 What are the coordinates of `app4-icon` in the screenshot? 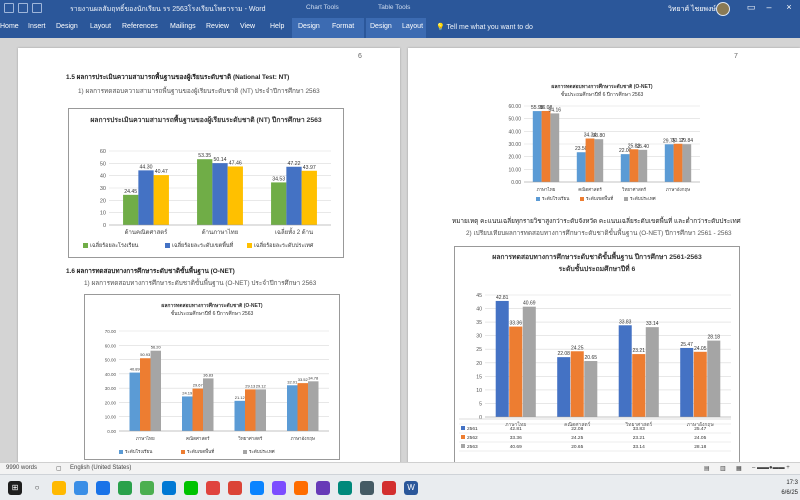 It's located at (367, 488).